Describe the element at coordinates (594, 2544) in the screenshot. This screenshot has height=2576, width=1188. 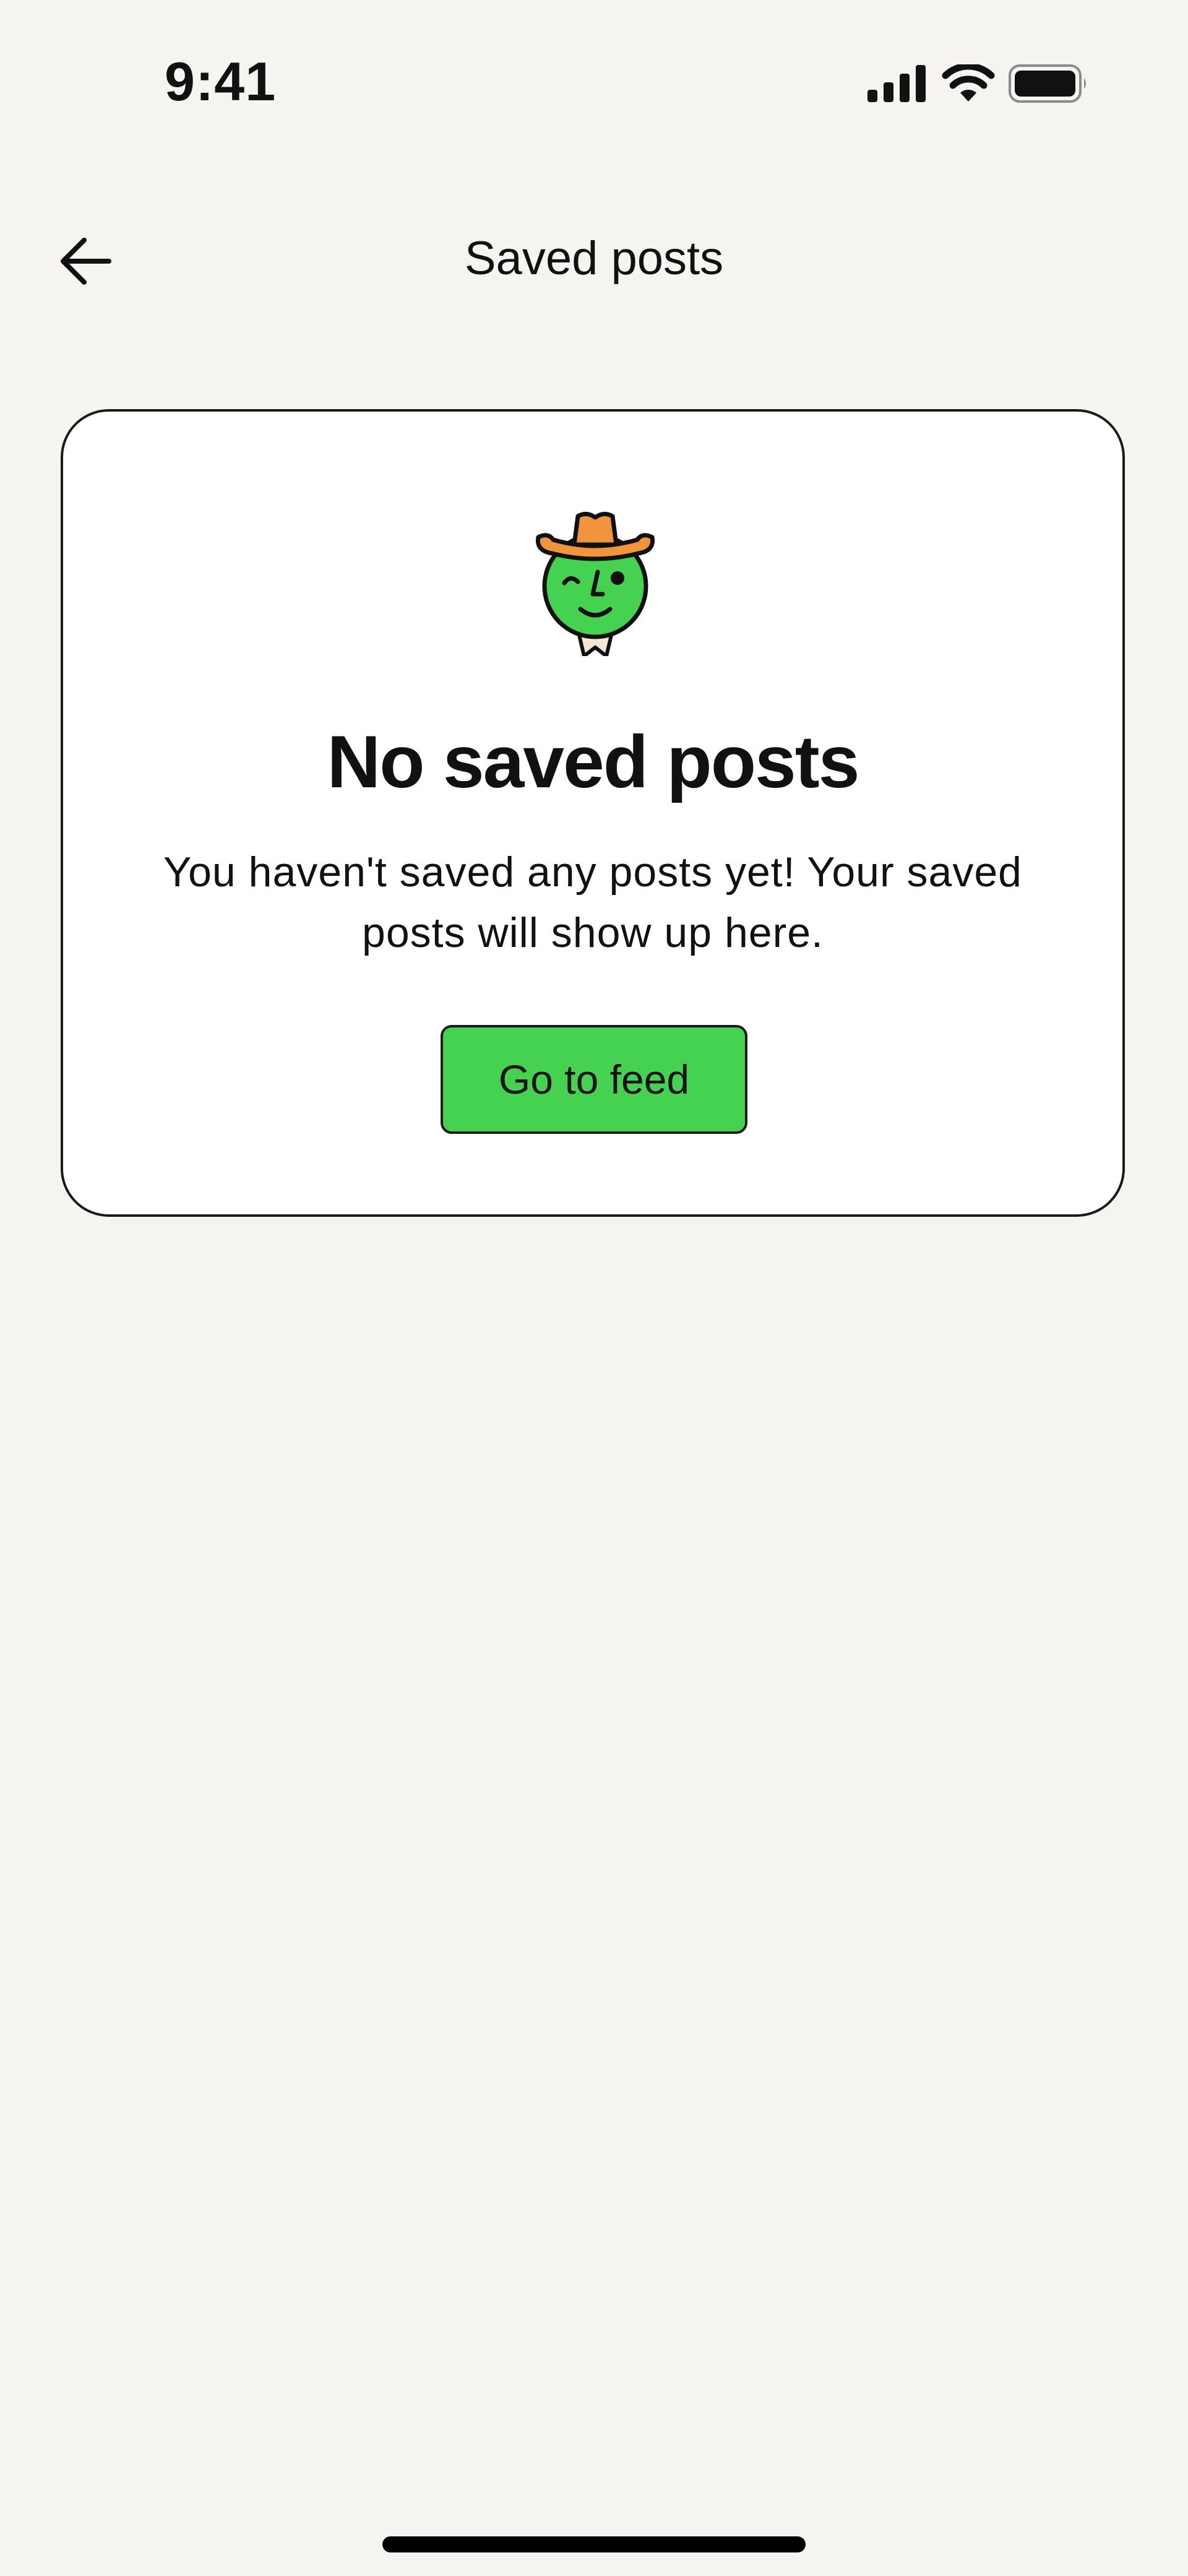
I see `home-indicator` at that location.